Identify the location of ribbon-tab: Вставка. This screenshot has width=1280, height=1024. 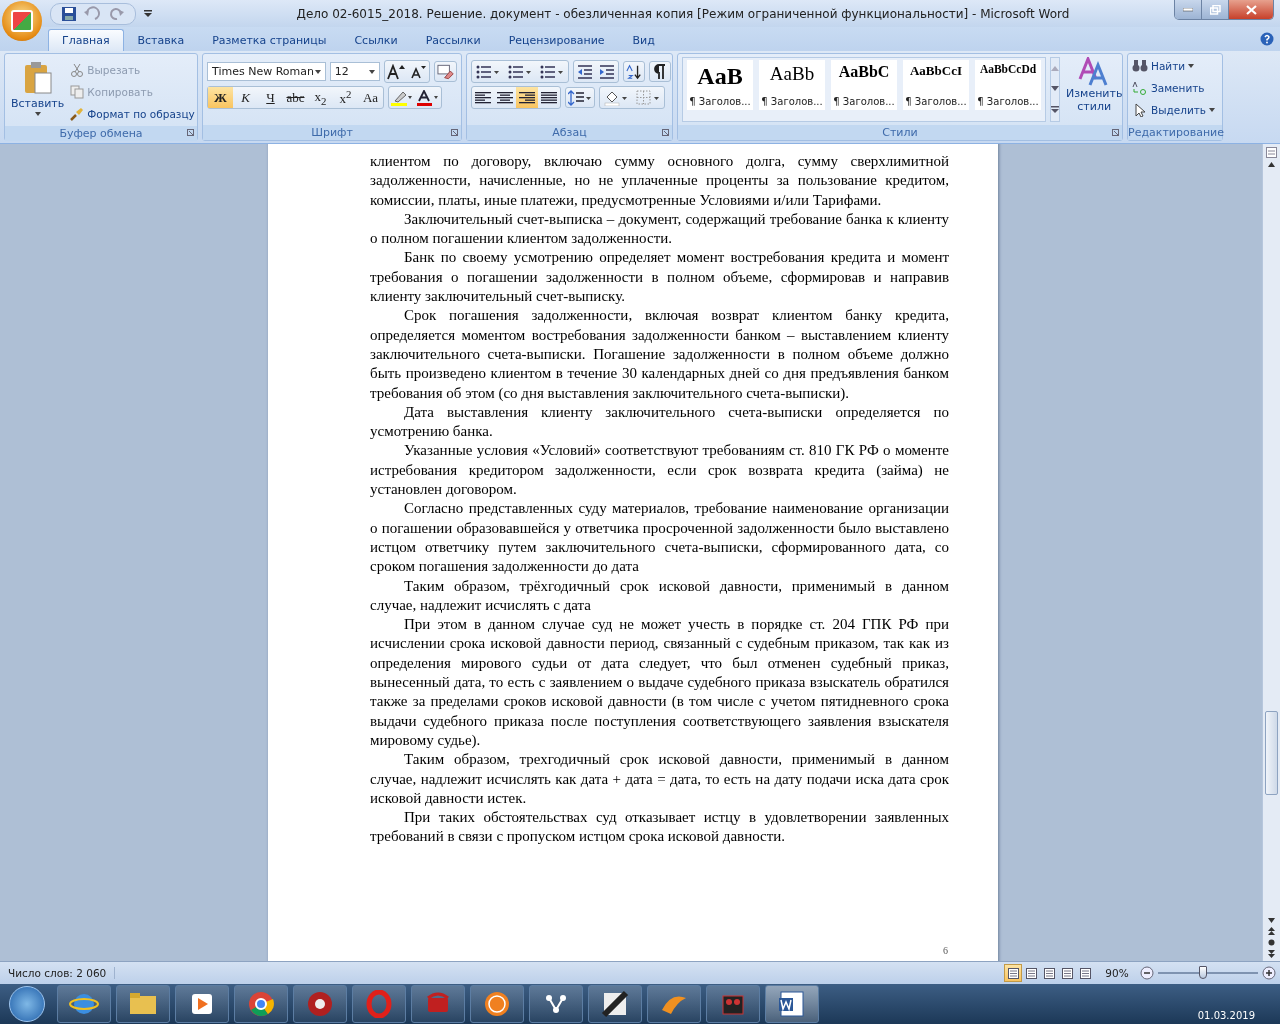
(161, 40).